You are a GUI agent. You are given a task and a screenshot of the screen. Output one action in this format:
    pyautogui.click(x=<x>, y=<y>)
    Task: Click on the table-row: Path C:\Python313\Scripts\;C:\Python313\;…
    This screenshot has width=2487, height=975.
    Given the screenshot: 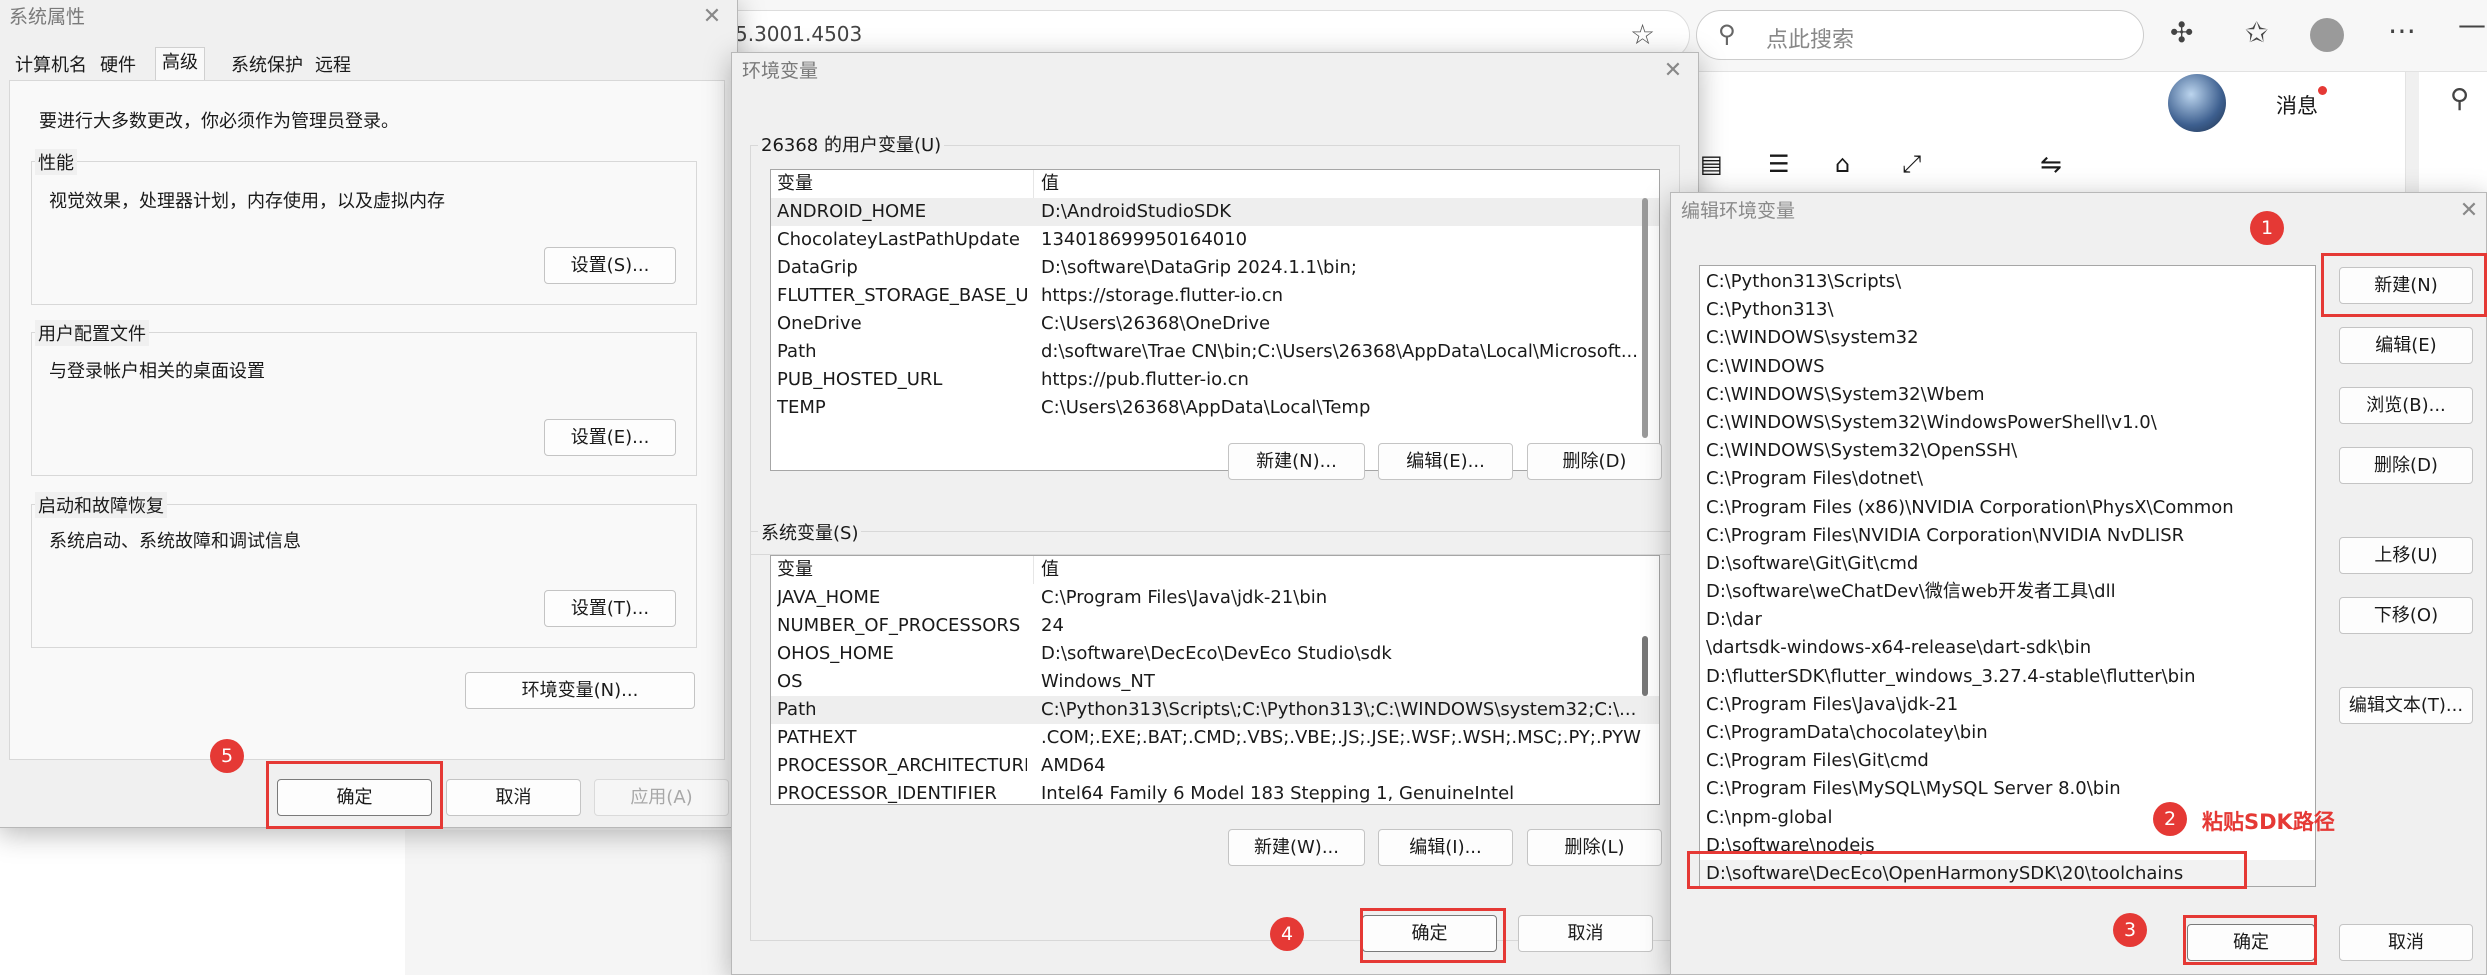 What is the action you would take?
    pyautogui.click(x=1215, y=710)
    